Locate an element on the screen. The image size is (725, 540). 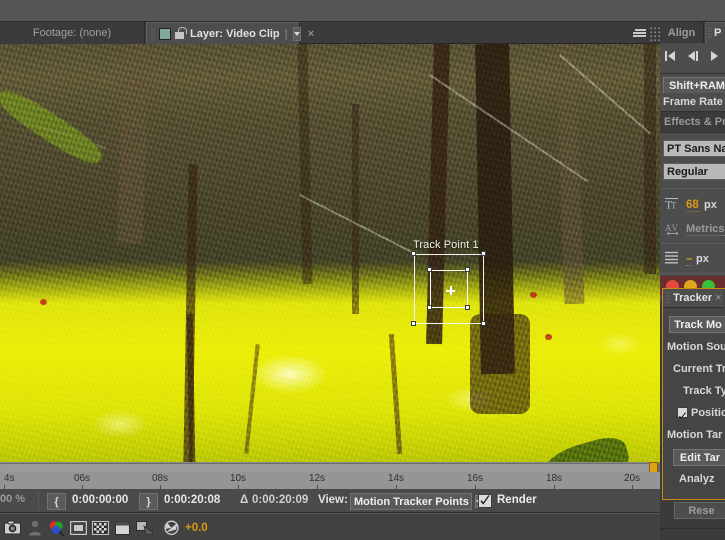
toggle-view-layout-icon is located at coordinates (144, 527).